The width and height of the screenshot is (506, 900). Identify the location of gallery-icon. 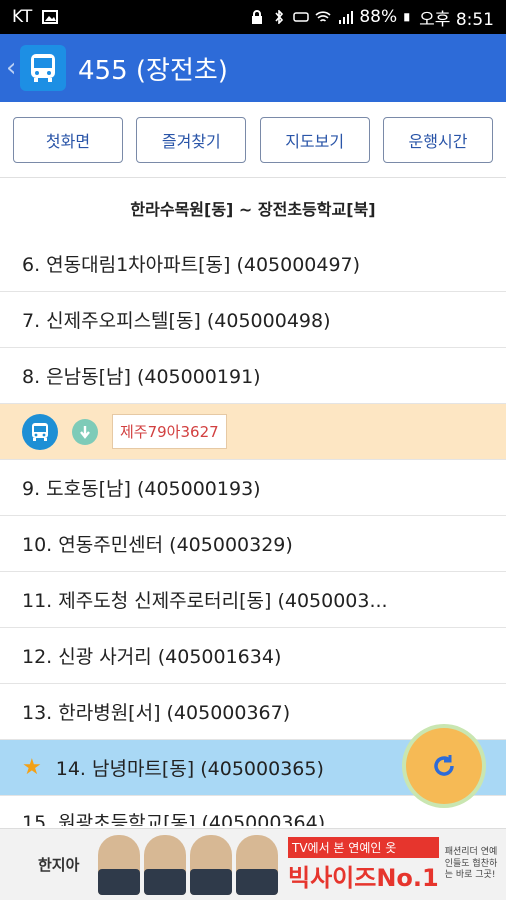
(50, 17).